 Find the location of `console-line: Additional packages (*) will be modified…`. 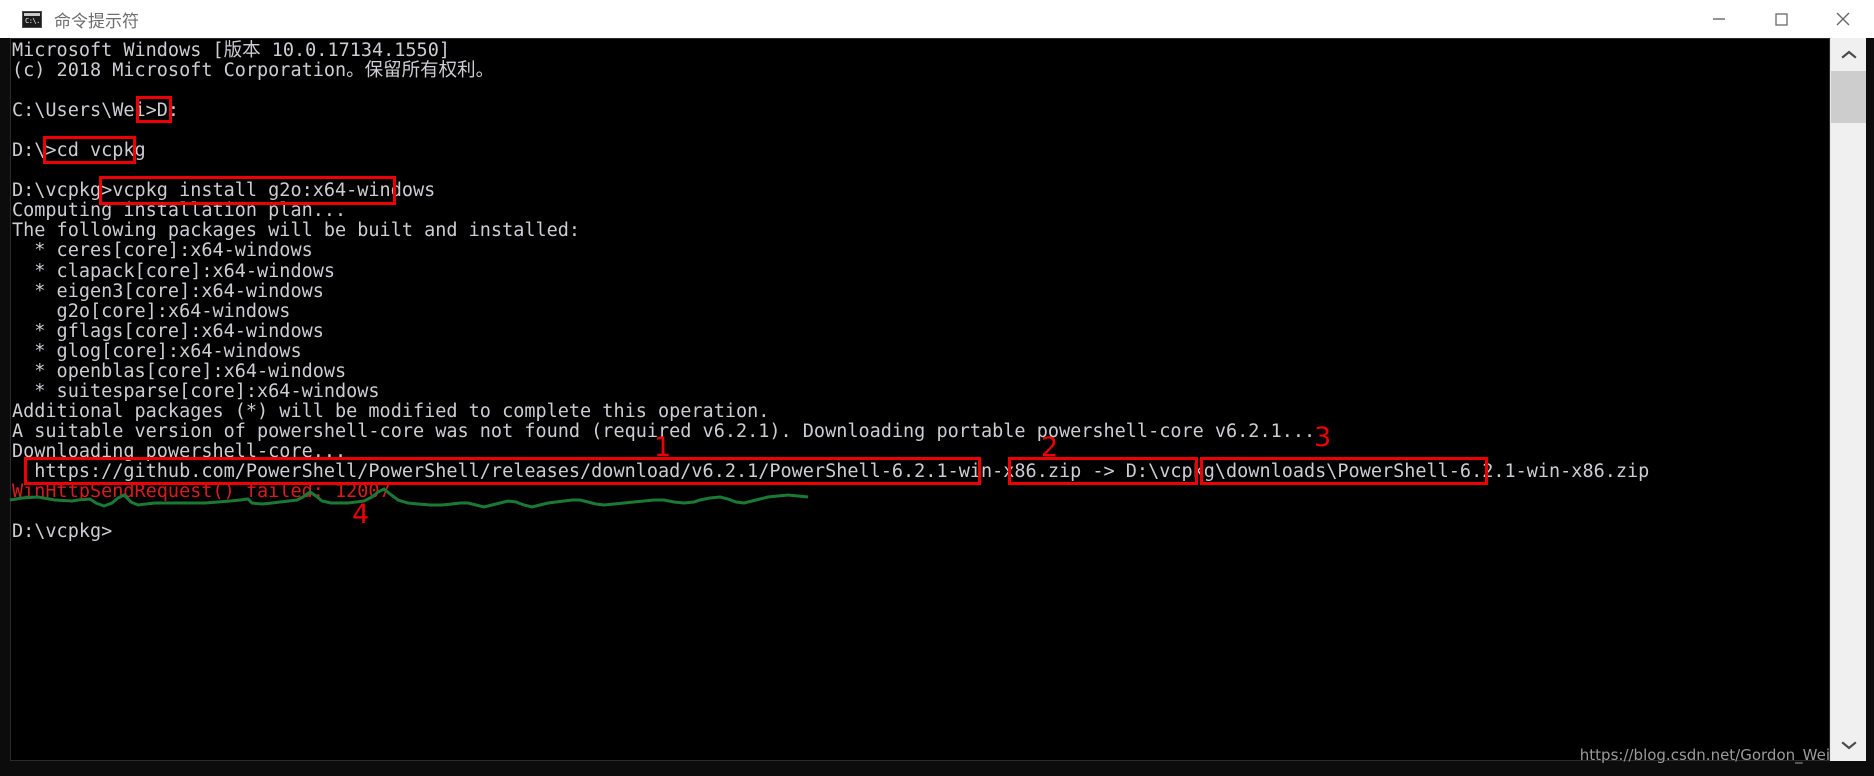

console-line: Additional packages (*) will be modified… is located at coordinates (391, 411).